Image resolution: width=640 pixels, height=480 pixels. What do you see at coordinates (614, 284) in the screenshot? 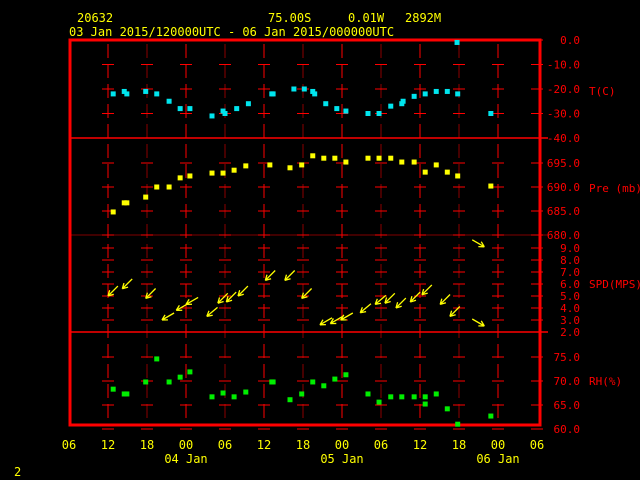
I see `wind-axis-label: SPD(MPS)` at bounding box center [614, 284].